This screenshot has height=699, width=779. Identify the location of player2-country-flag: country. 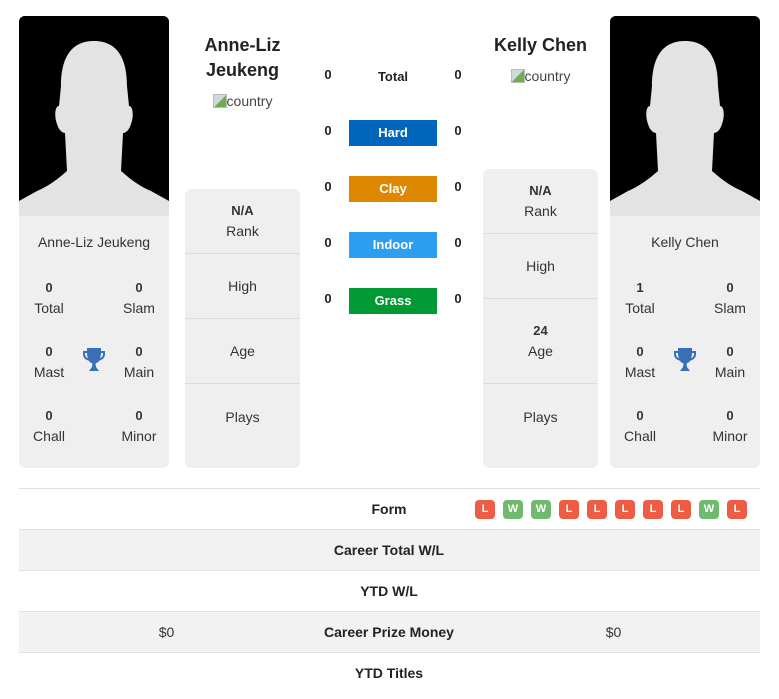
(540, 76).